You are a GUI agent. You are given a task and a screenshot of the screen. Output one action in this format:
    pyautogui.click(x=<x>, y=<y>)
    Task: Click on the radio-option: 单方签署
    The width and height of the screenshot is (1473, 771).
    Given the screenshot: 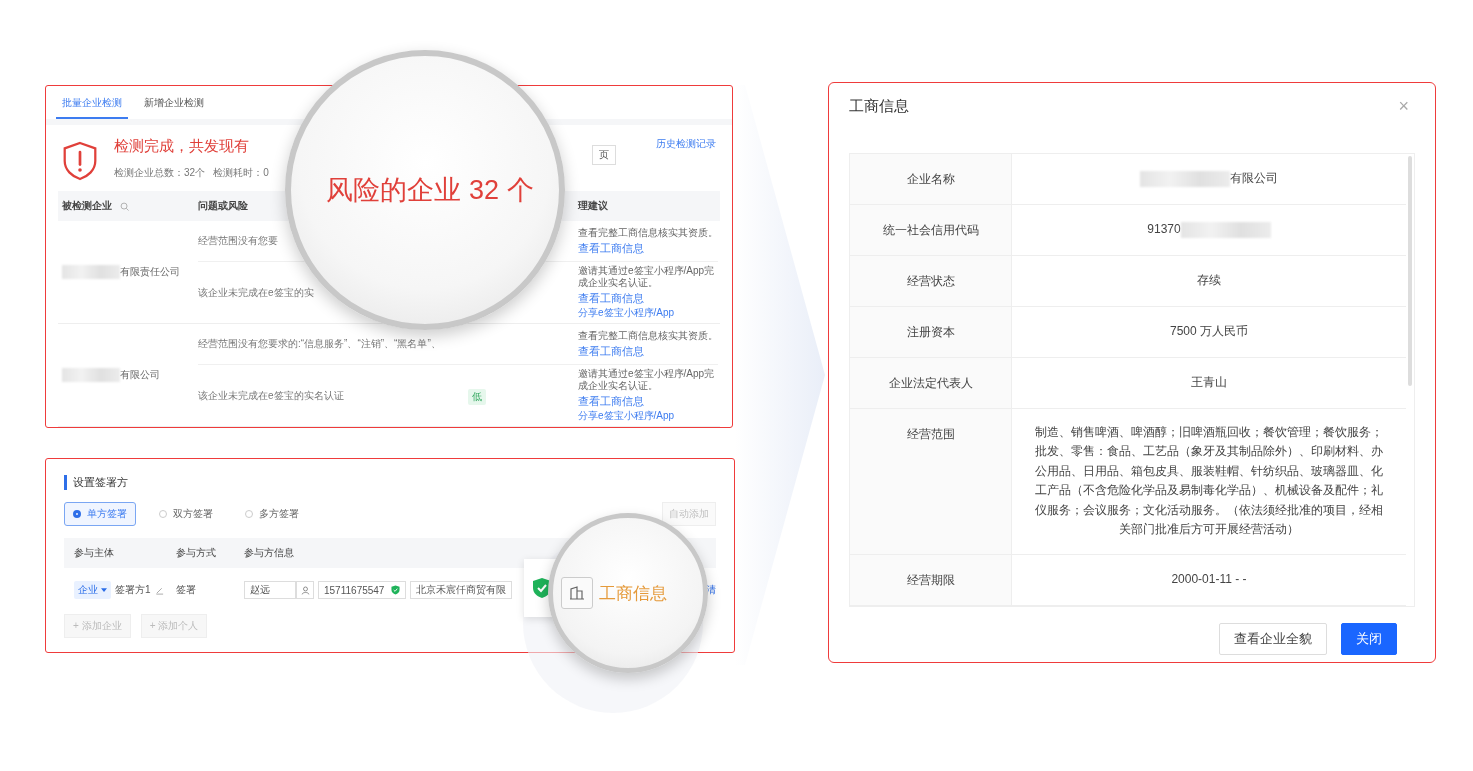 What is the action you would take?
    pyautogui.click(x=100, y=514)
    